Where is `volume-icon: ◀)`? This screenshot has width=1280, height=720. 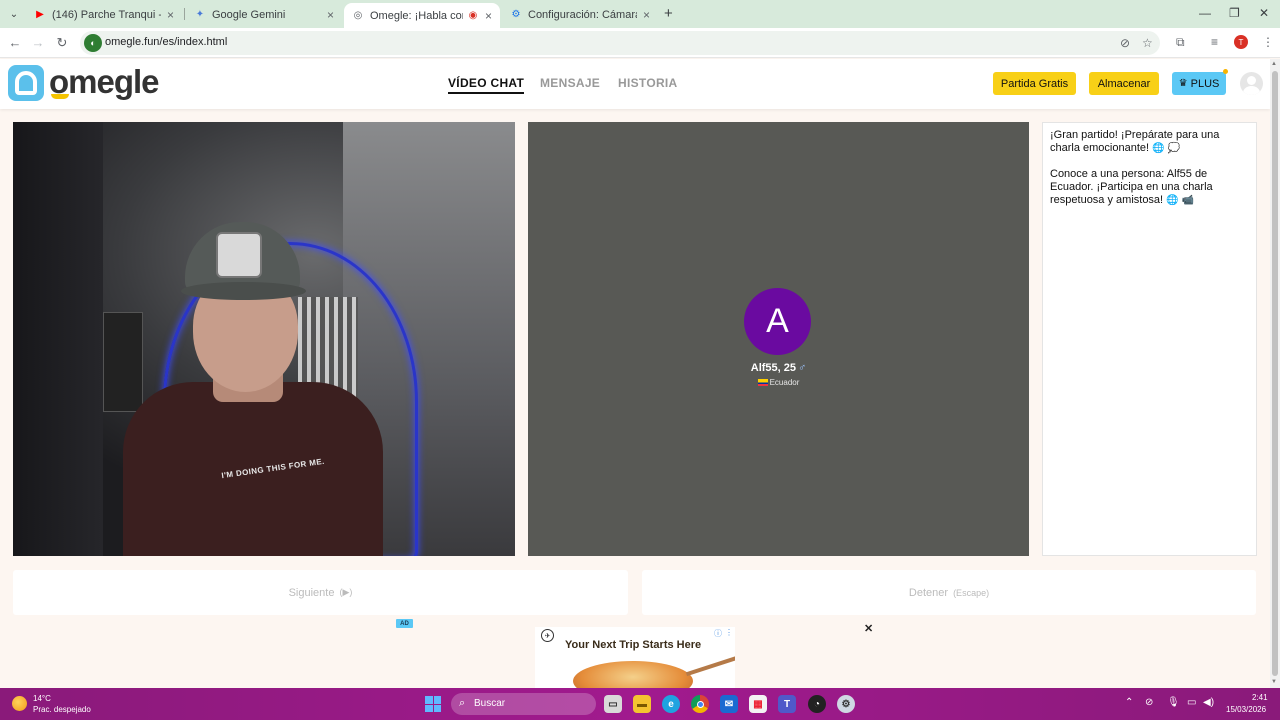 volume-icon: ◀) is located at coordinates (1208, 702).